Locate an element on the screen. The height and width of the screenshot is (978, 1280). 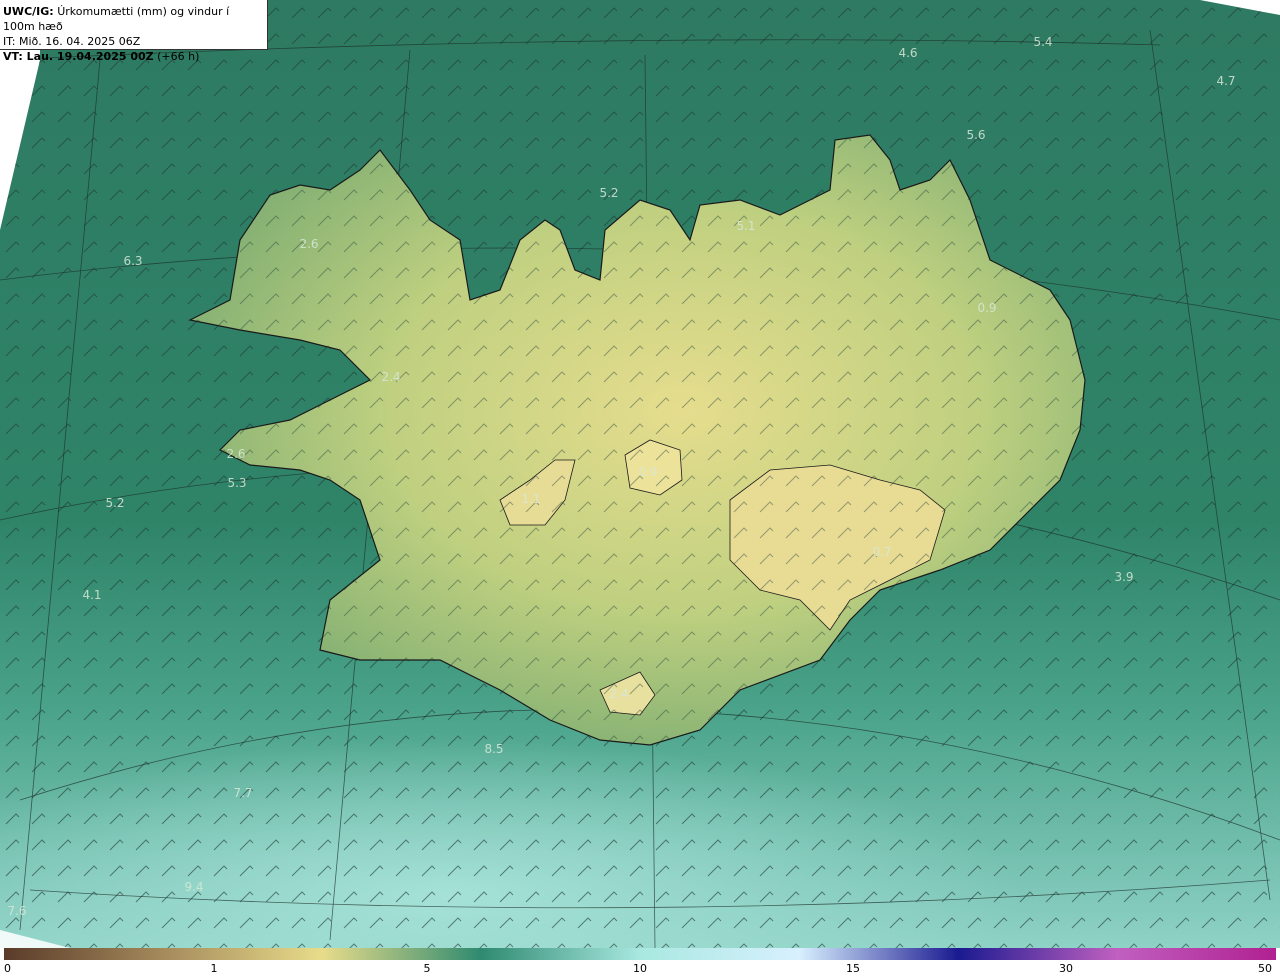
map-value-label: 0.7 is located at coordinates (881, 552).